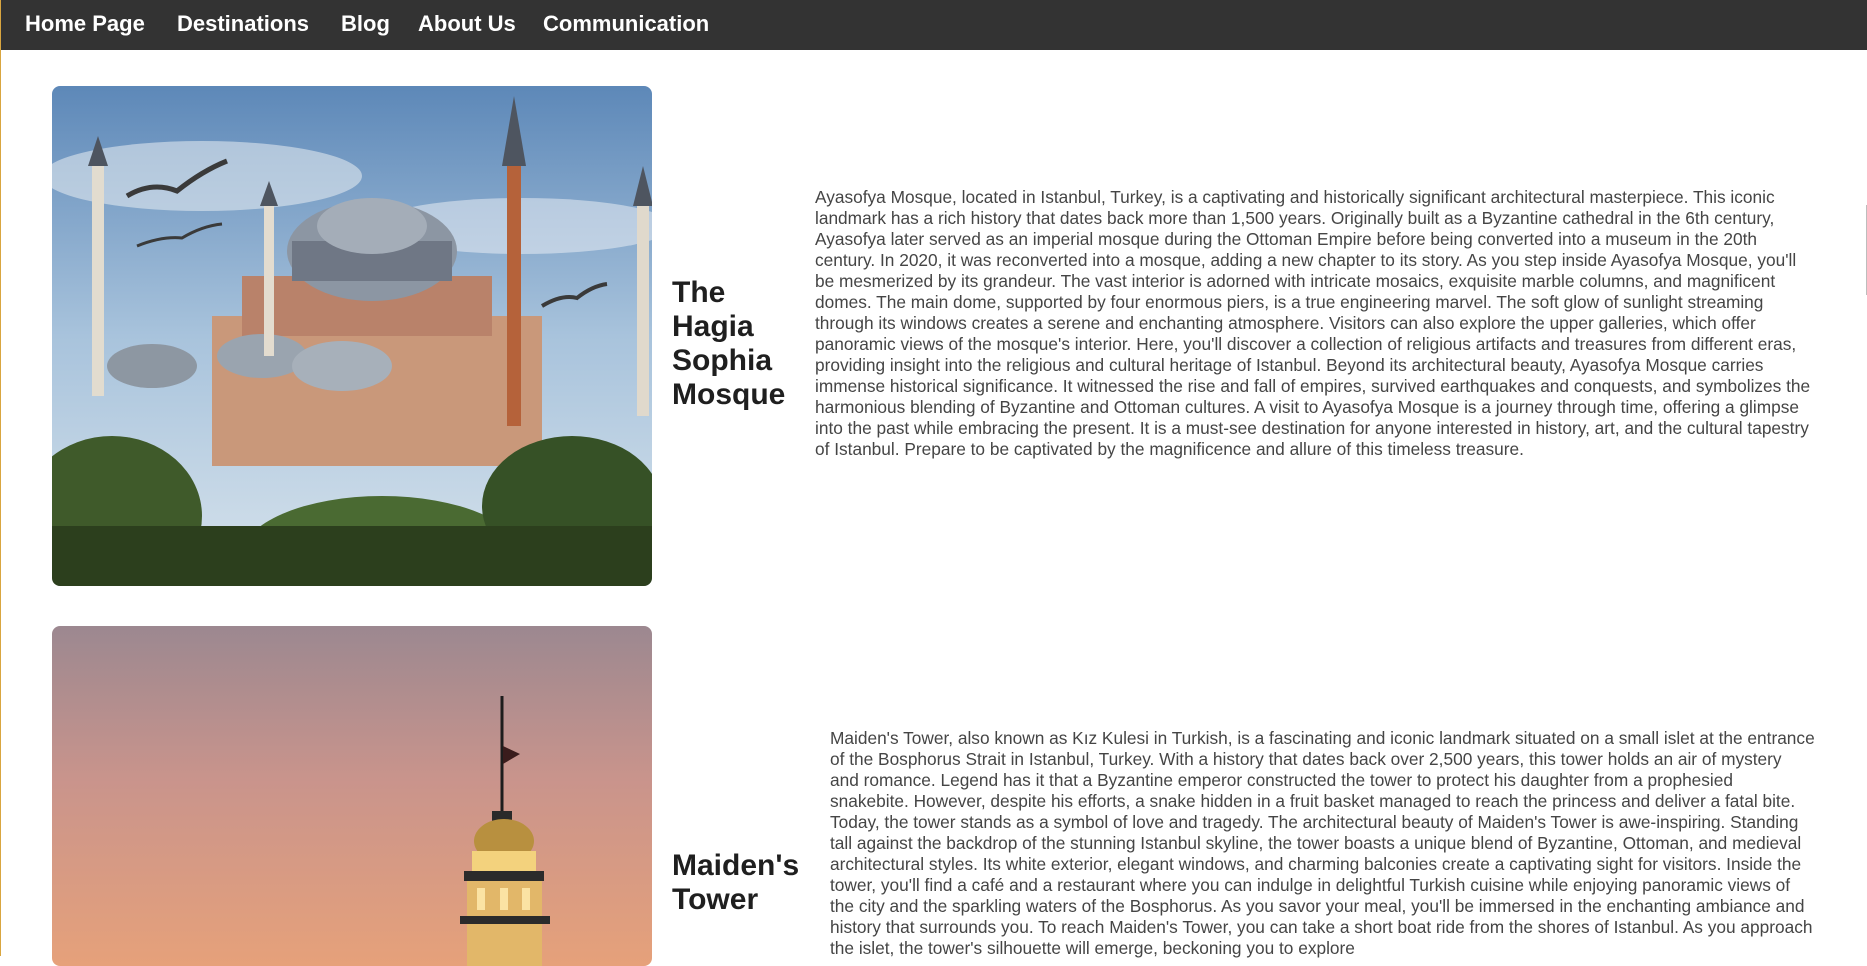 The width and height of the screenshot is (1867, 966). Describe the element at coordinates (243, 25) in the screenshot. I see `nav-destinations: Destinations` at that location.